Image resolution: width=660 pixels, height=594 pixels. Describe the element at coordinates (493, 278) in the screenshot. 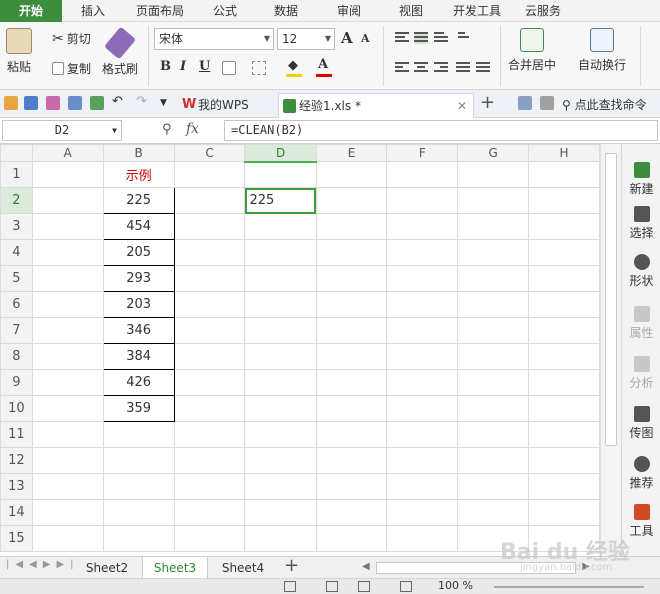

I see `cell-g5` at that location.